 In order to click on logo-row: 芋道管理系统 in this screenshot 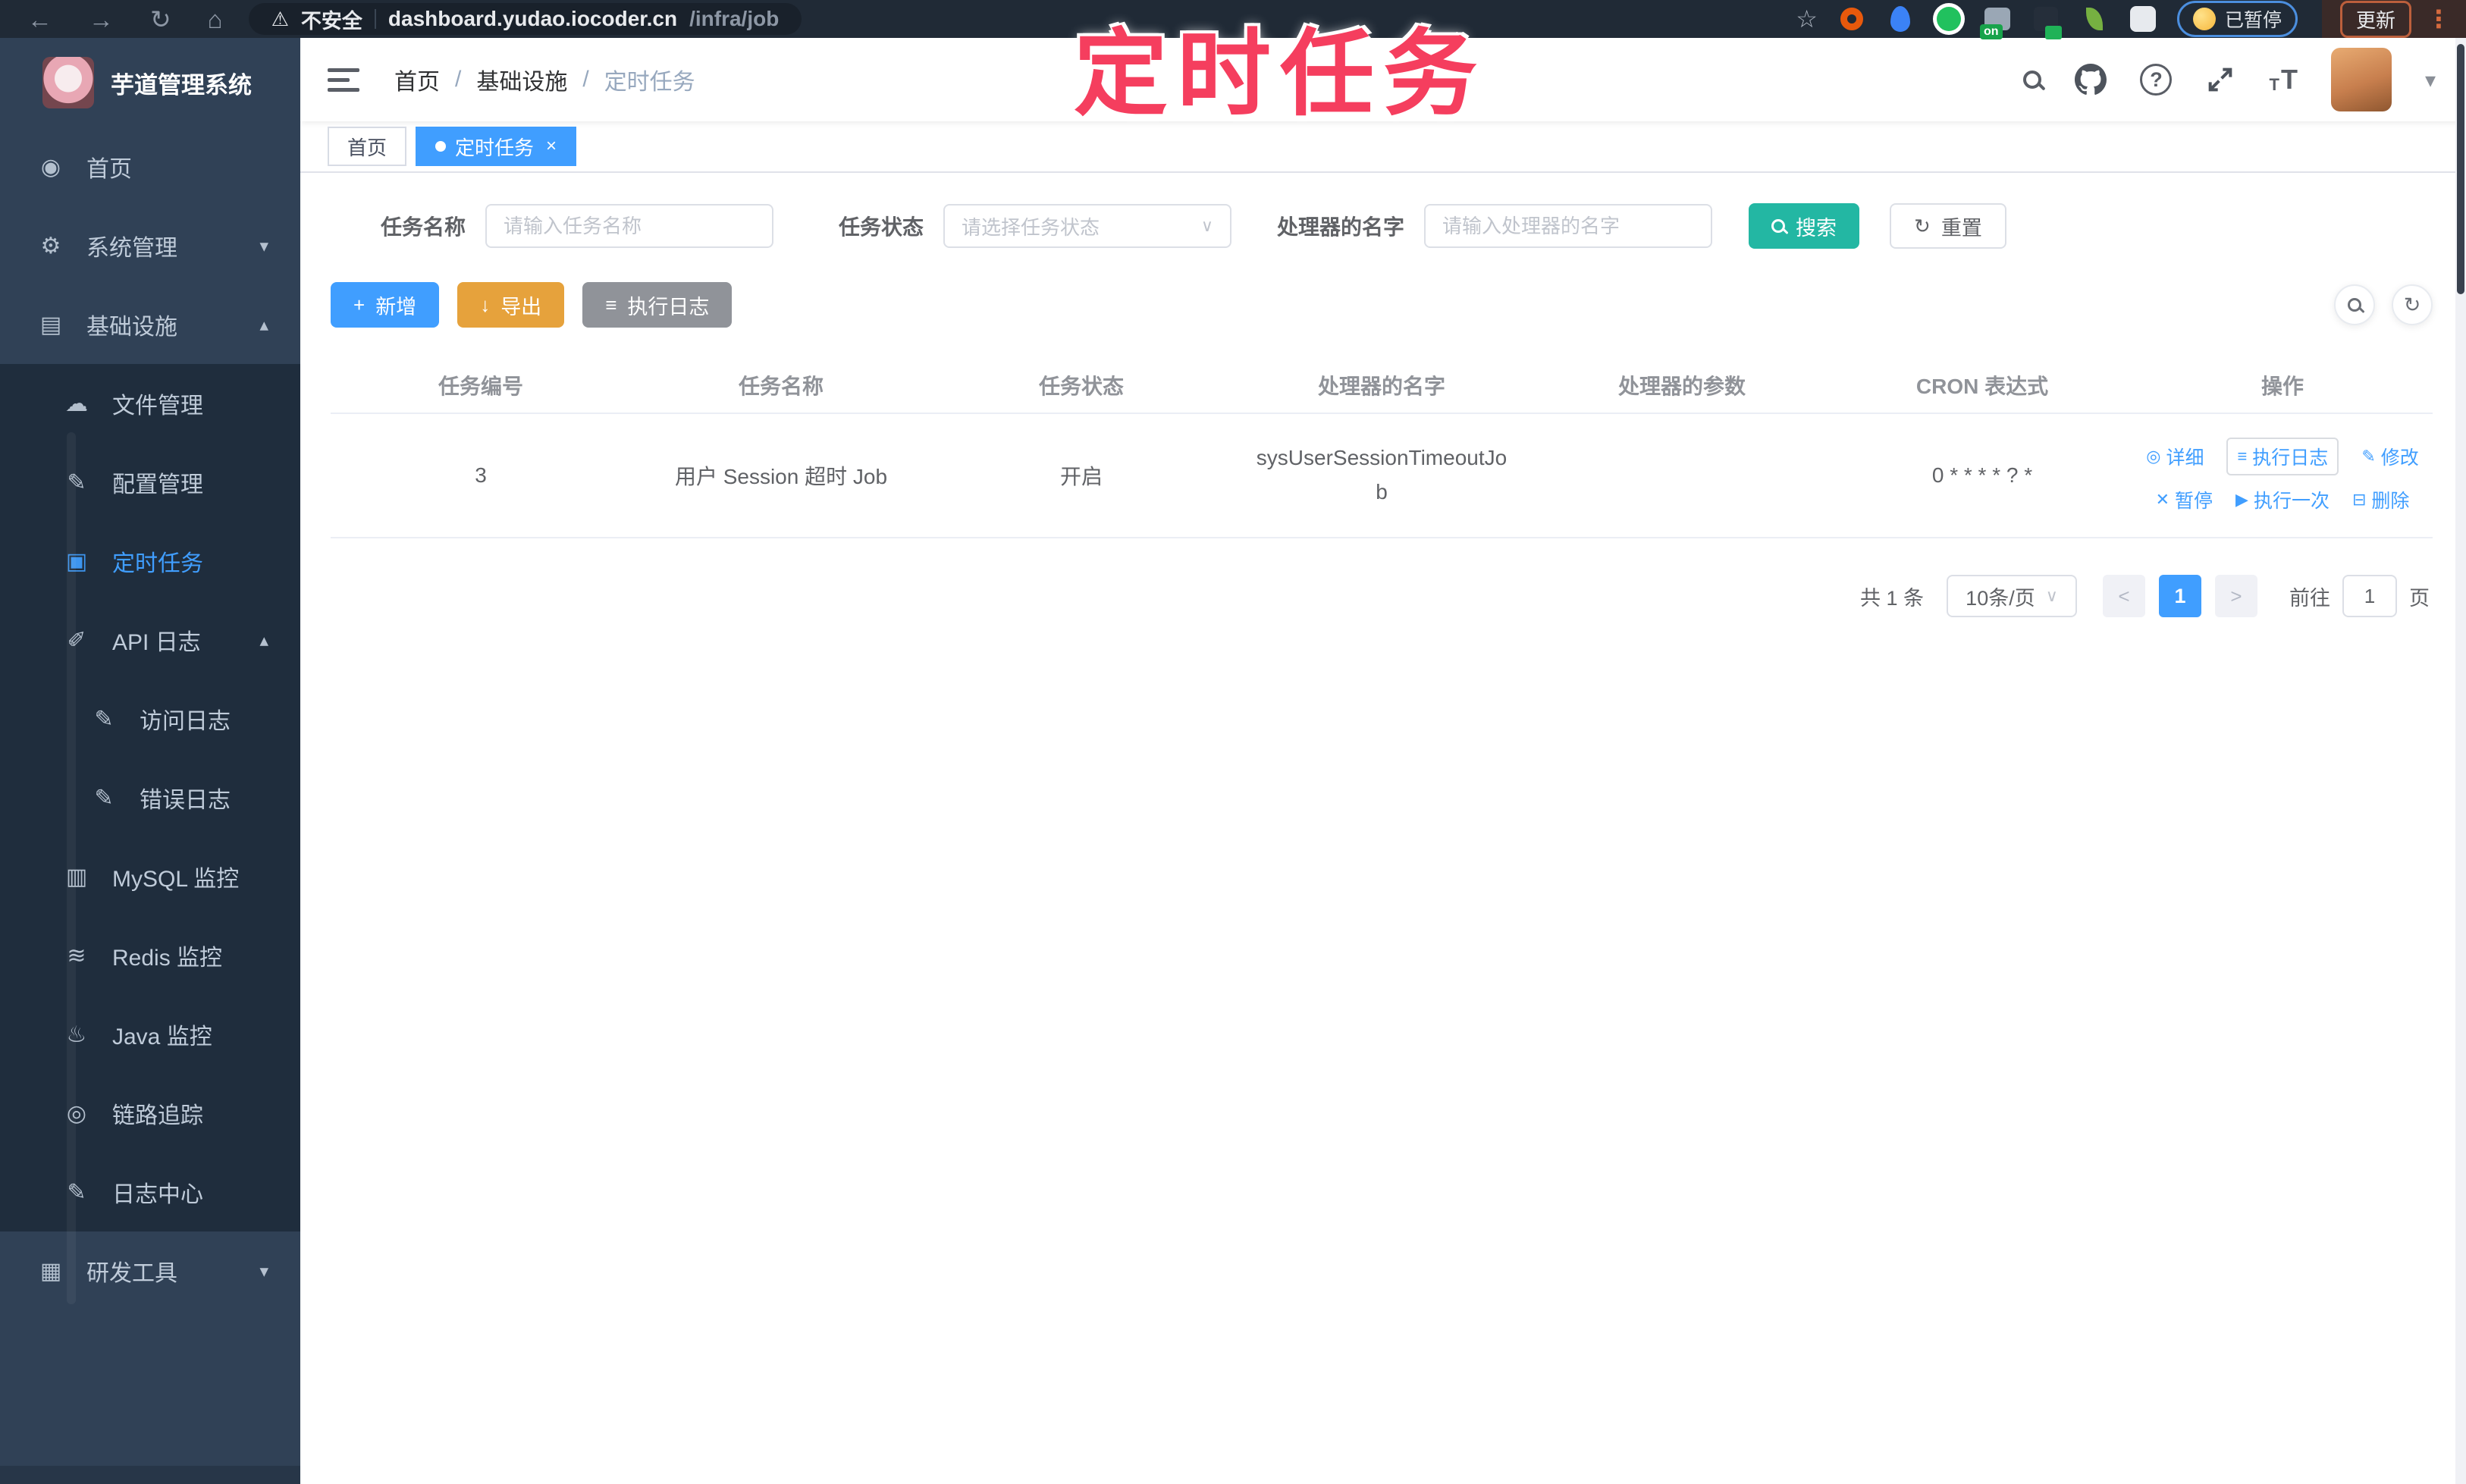, I will do `click(150, 83)`.